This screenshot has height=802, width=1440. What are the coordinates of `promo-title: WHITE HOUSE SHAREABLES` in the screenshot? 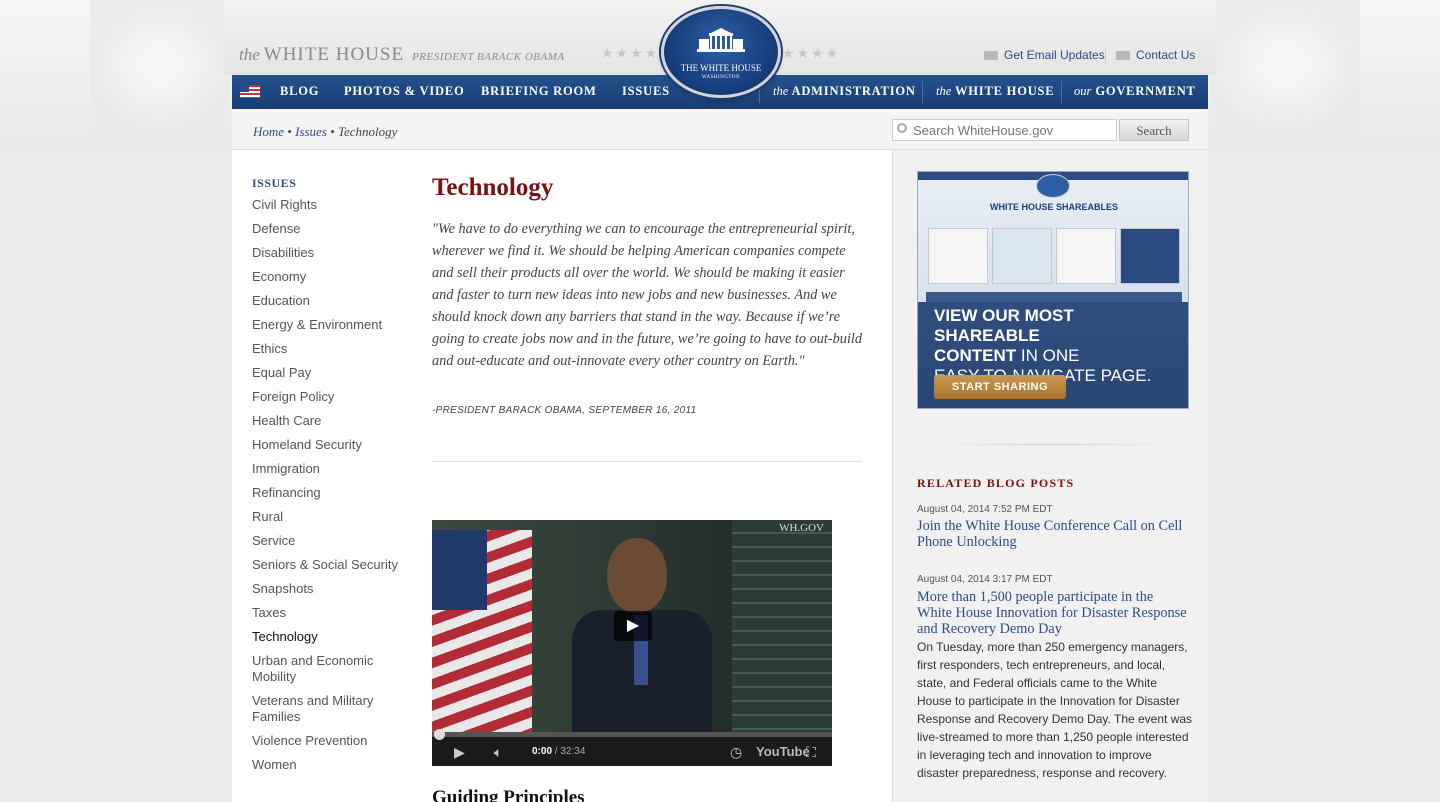 It's located at (1053, 207).